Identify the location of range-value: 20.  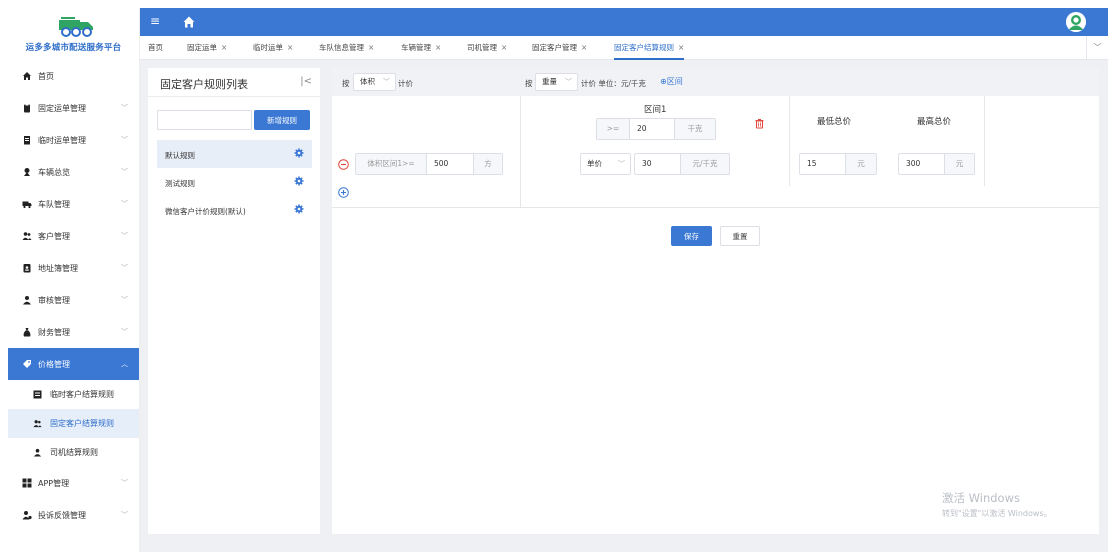
(652, 129).